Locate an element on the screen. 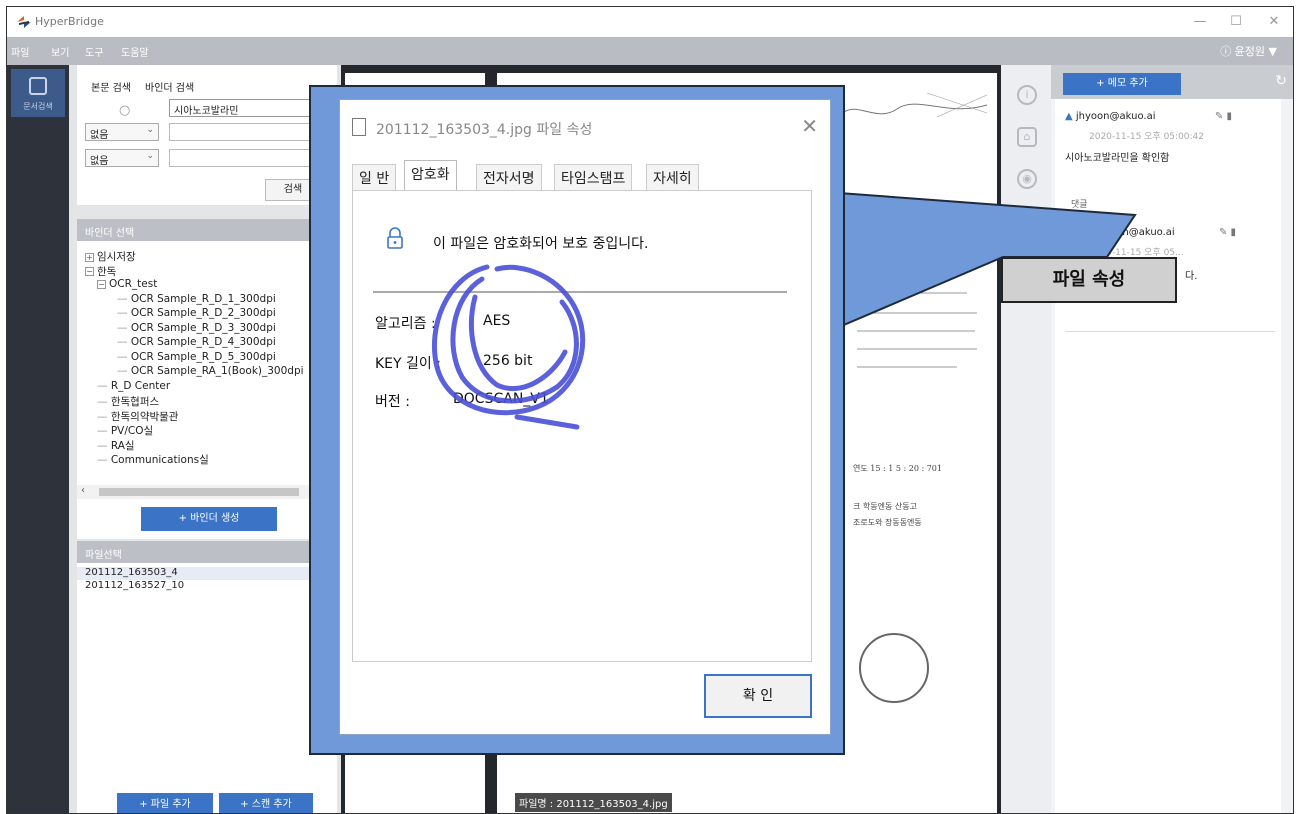  filter-select-2: 없음 ⌄ is located at coordinates (122, 158).